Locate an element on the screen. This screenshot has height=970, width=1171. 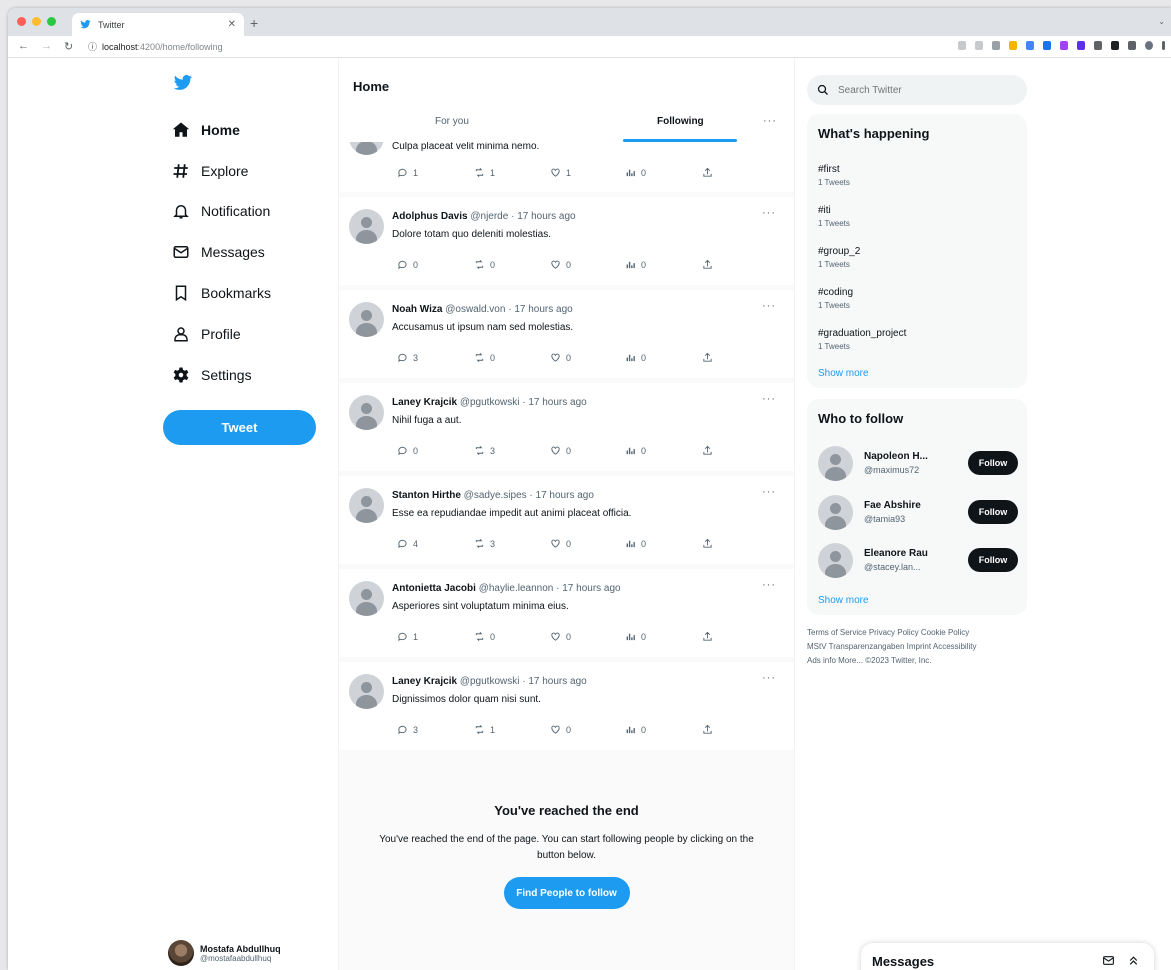
footer-link: Accessibility is located at coordinates (955, 646).